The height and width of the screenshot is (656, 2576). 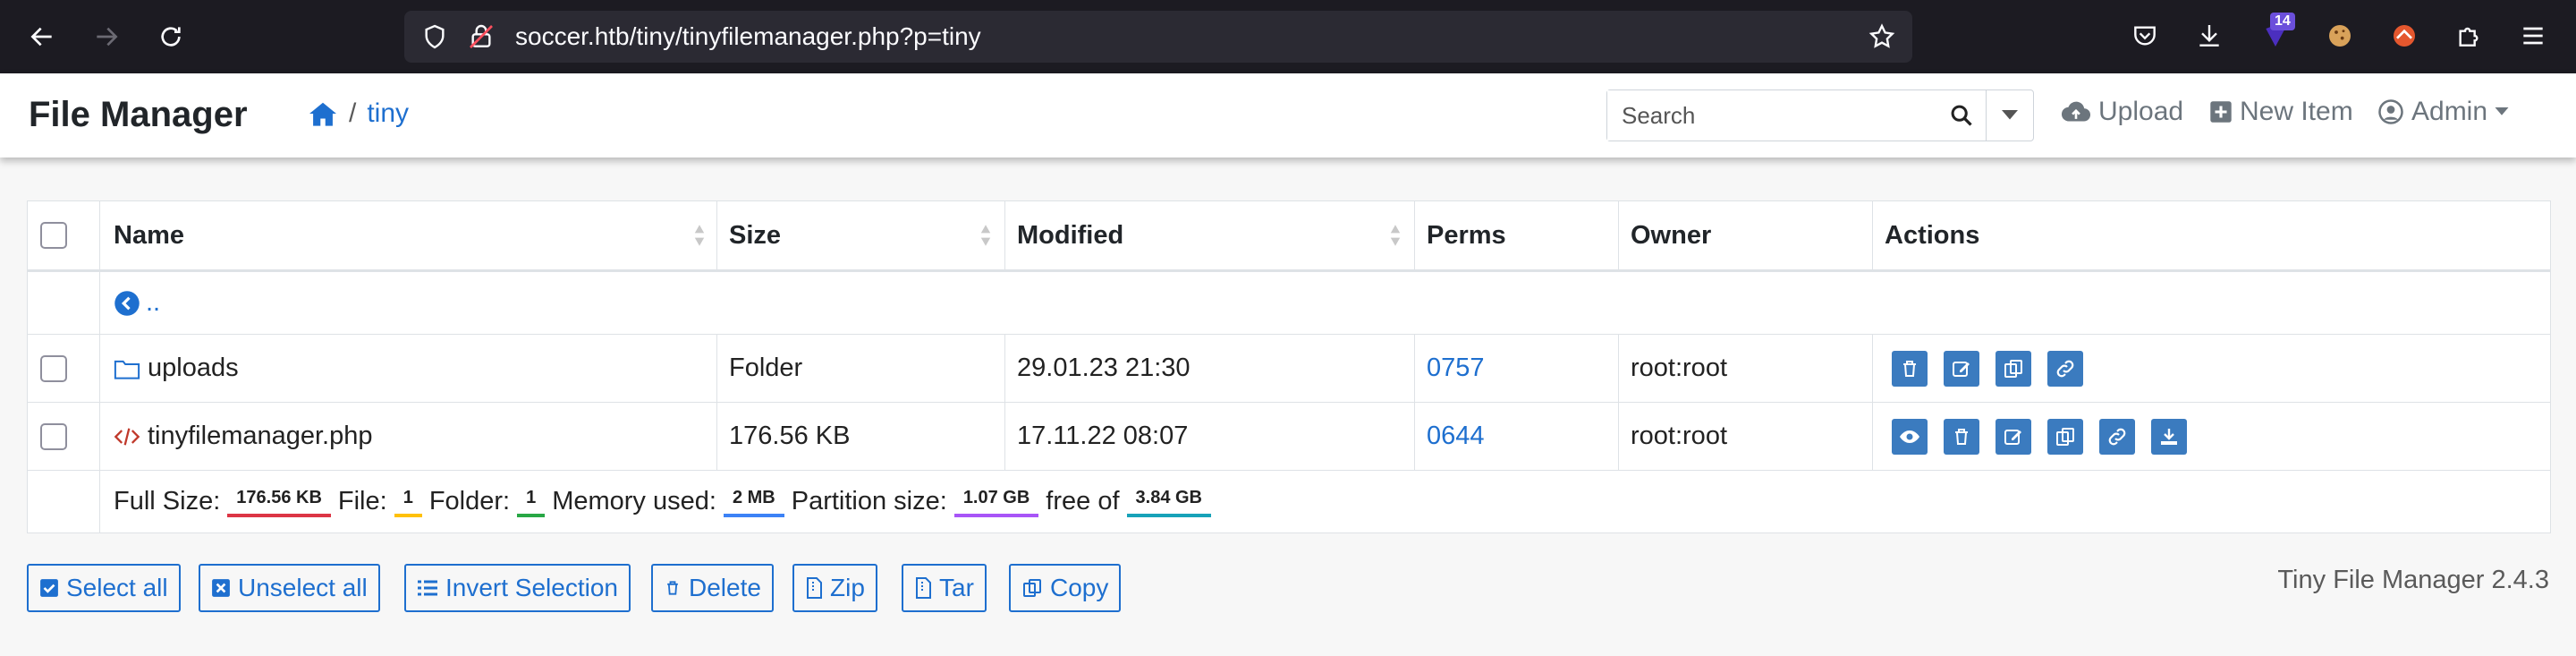 I want to click on select-all-checkbox, so click(x=53, y=235).